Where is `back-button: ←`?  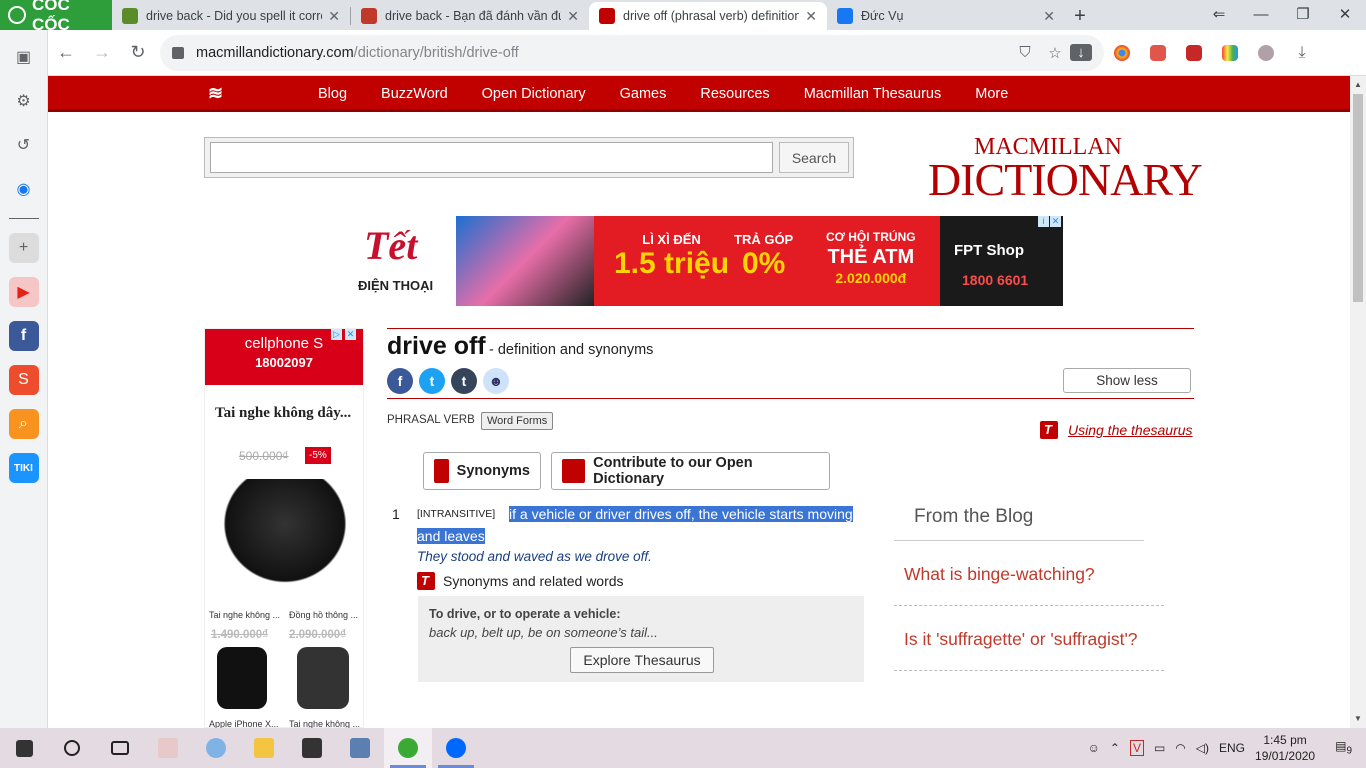 back-button: ← is located at coordinates (66, 53).